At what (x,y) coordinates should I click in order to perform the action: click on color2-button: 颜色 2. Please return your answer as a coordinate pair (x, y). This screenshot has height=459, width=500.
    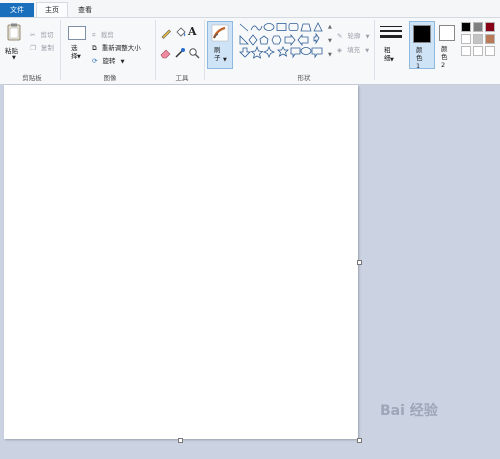
    Looking at the image, I should click on (447, 45).